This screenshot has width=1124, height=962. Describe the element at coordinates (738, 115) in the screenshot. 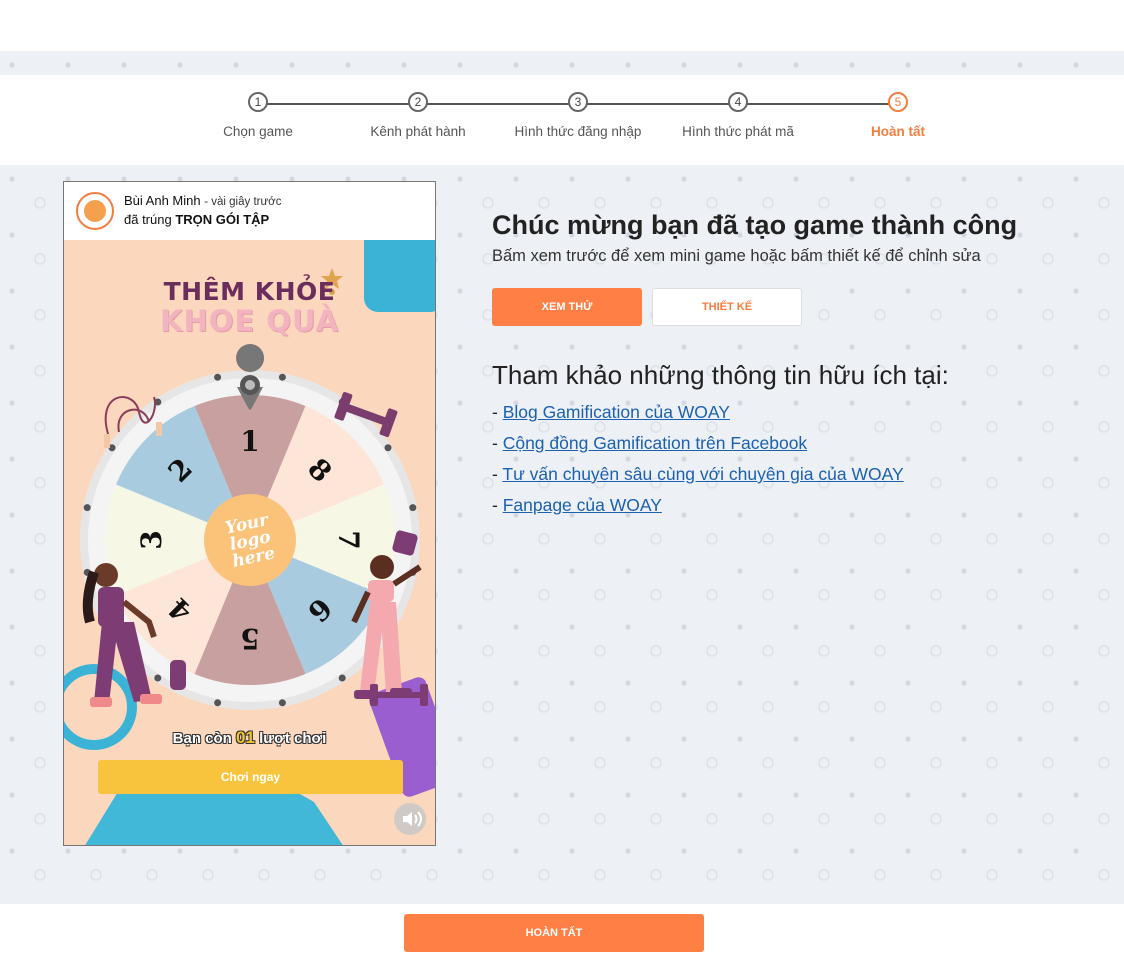

I see `step-code-method: 4 Hình thức phát mã` at that location.